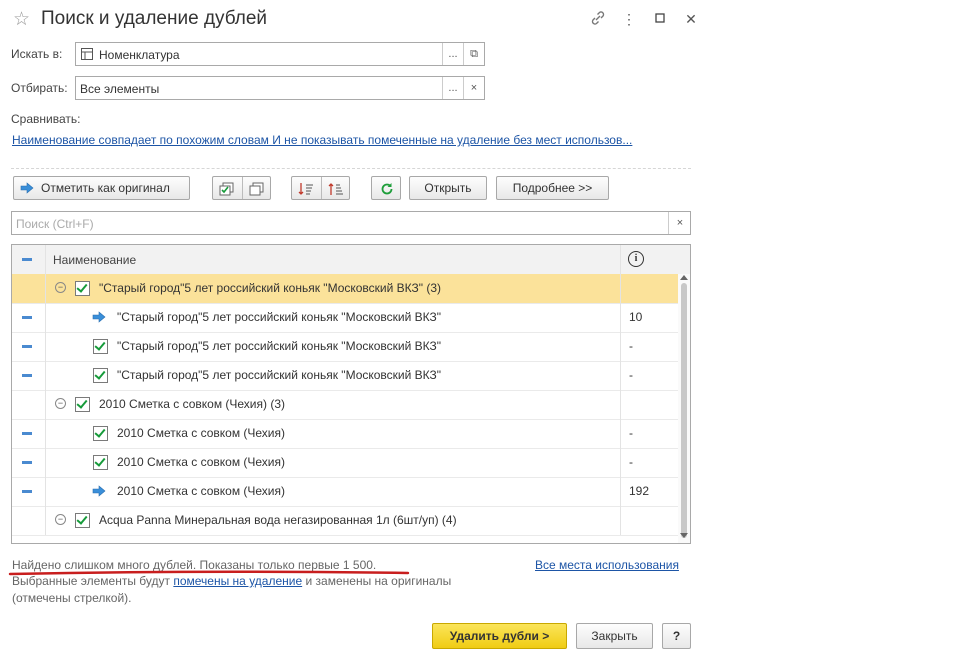 Image resolution: width=960 pixels, height=660 pixels. What do you see at coordinates (39, 88) in the screenshot?
I see `filter-label: Отбирать:` at bounding box center [39, 88].